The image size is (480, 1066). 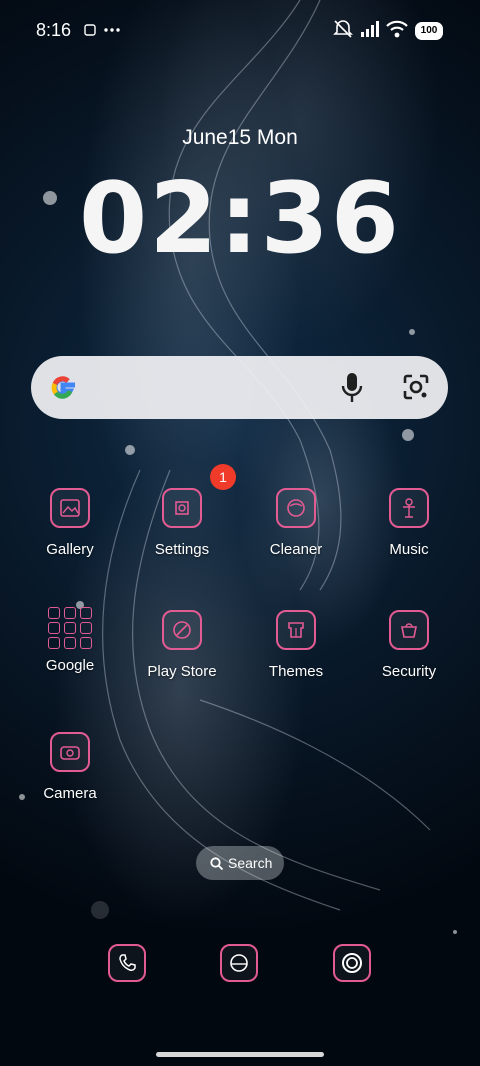 What do you see at coordinates (416, 387) in the screenshot?
I see `google-lens-icon` at bounding box center [416, 387].